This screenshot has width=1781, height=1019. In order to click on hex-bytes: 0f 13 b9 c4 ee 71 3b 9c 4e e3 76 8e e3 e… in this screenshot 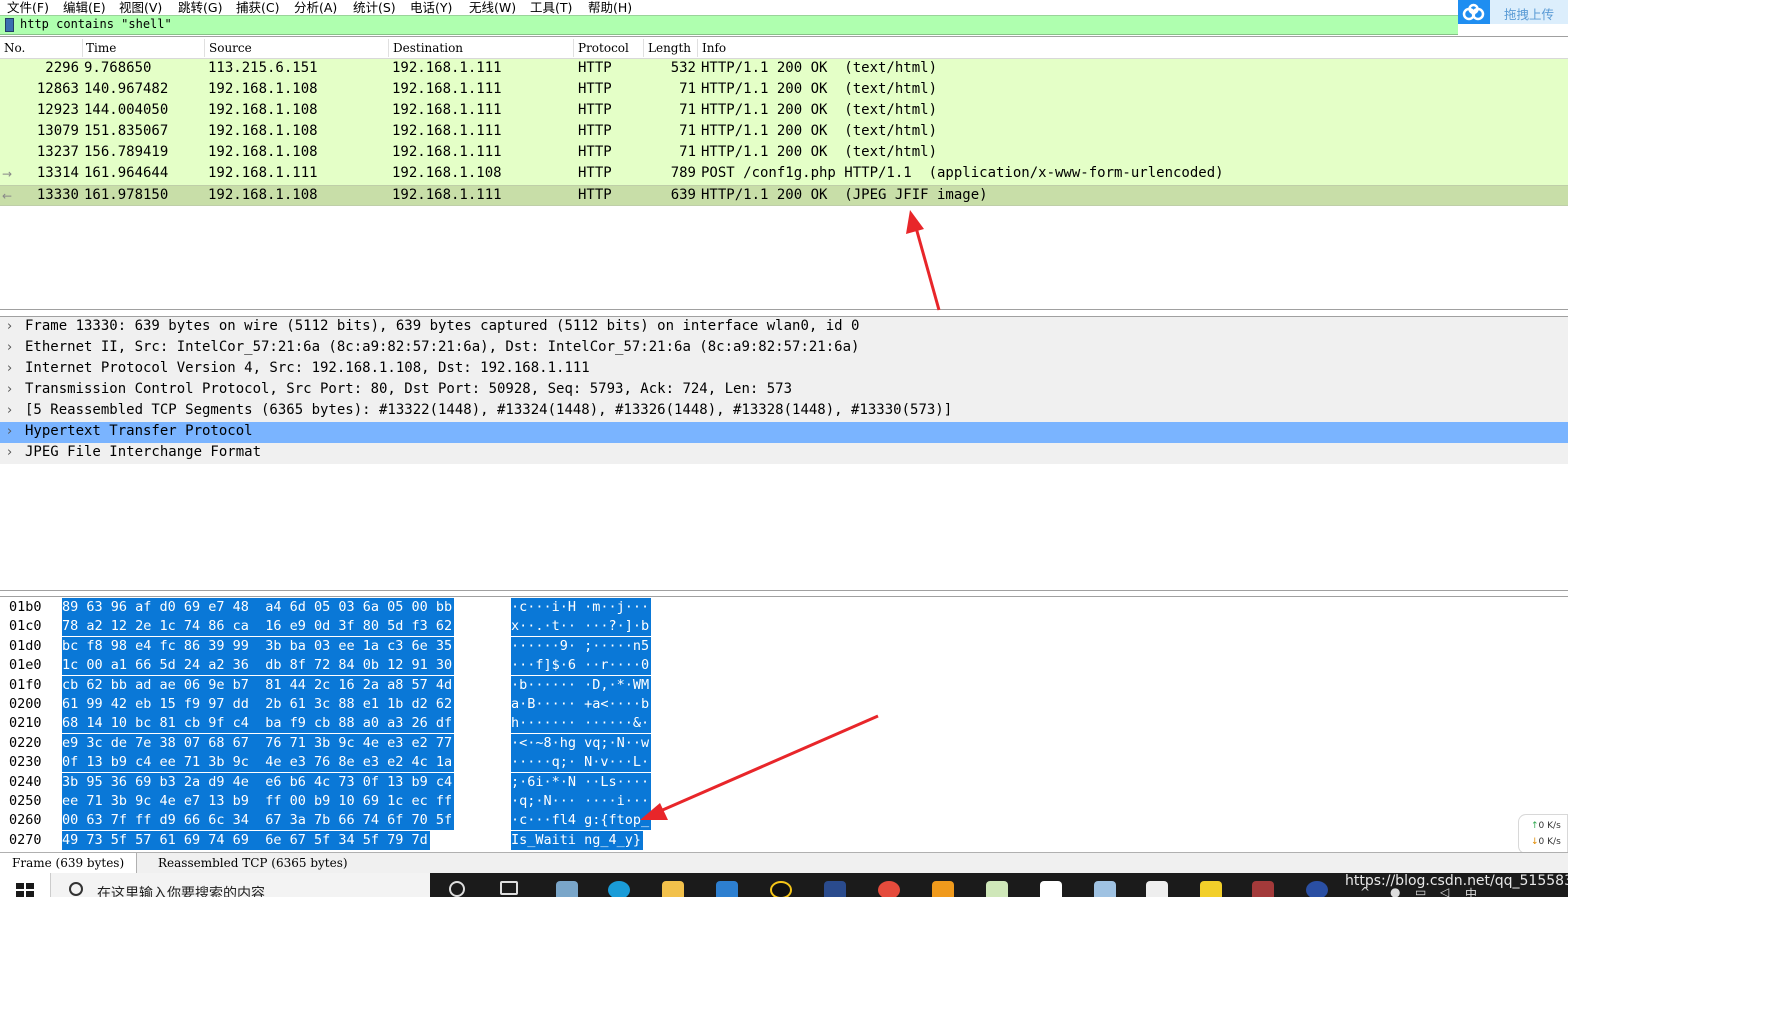, I will do `click(258, 763)`.